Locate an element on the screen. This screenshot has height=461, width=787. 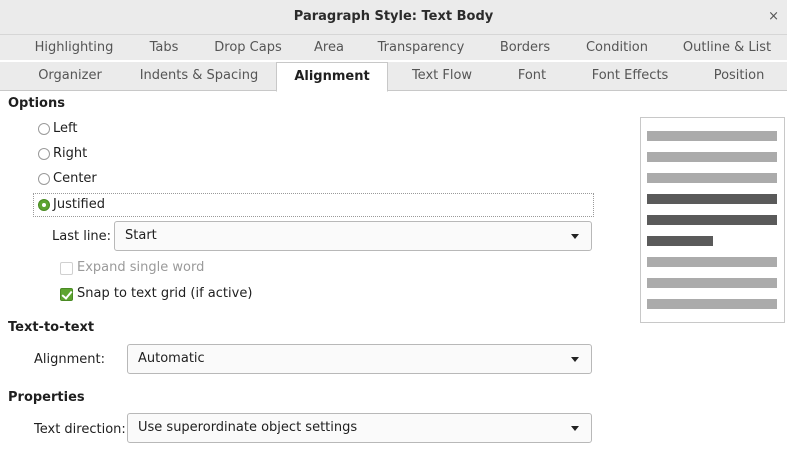
expand-single-word-checkbox: Expand single word is located at coordinates (132, 268).